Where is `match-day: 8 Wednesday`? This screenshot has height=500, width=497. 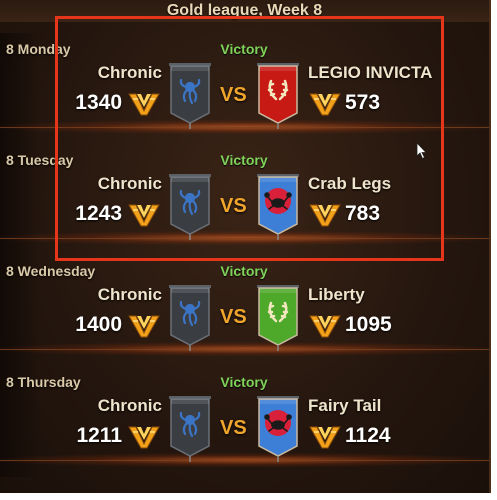 match-day: 8 Wednesday is located at coordinates (51, 271).